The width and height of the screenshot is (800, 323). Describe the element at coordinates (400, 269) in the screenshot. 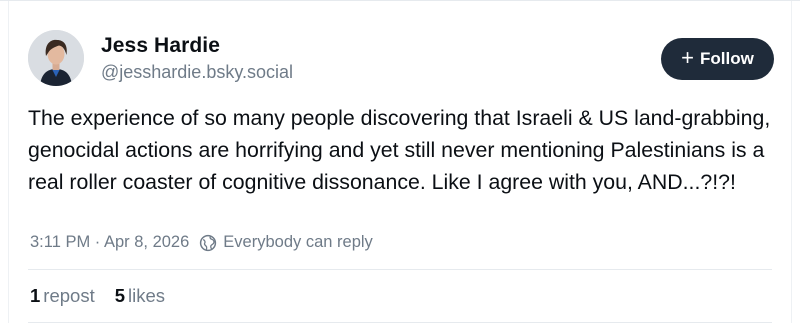

I see `divider` at that location.